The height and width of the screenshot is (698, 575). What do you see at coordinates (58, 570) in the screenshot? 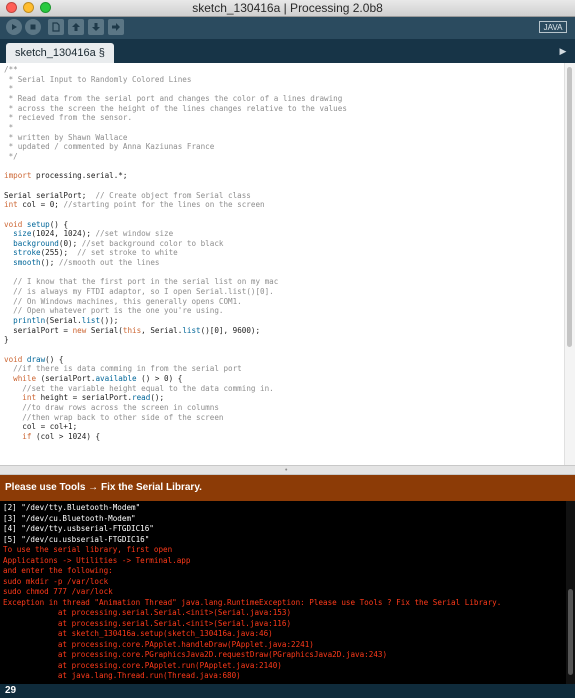
I see `console-line: and enter the following:` at bounding box center [58, 570].